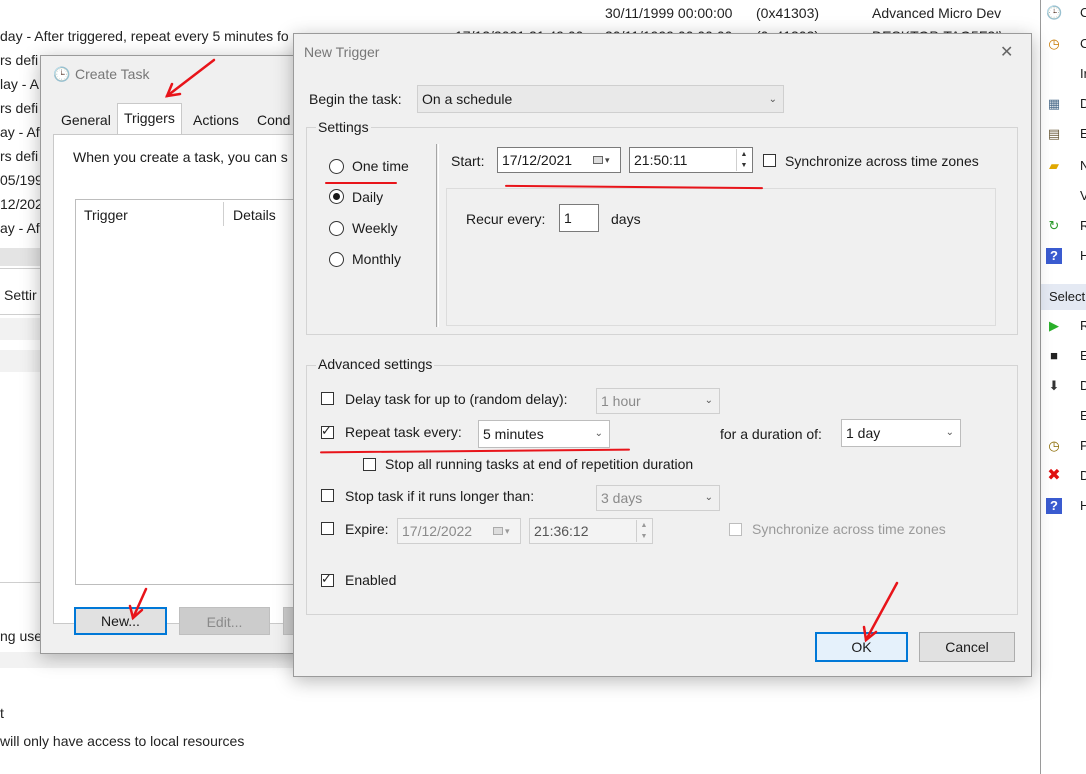  I want to click on action-item: ◷ C, so click(1066, 45).